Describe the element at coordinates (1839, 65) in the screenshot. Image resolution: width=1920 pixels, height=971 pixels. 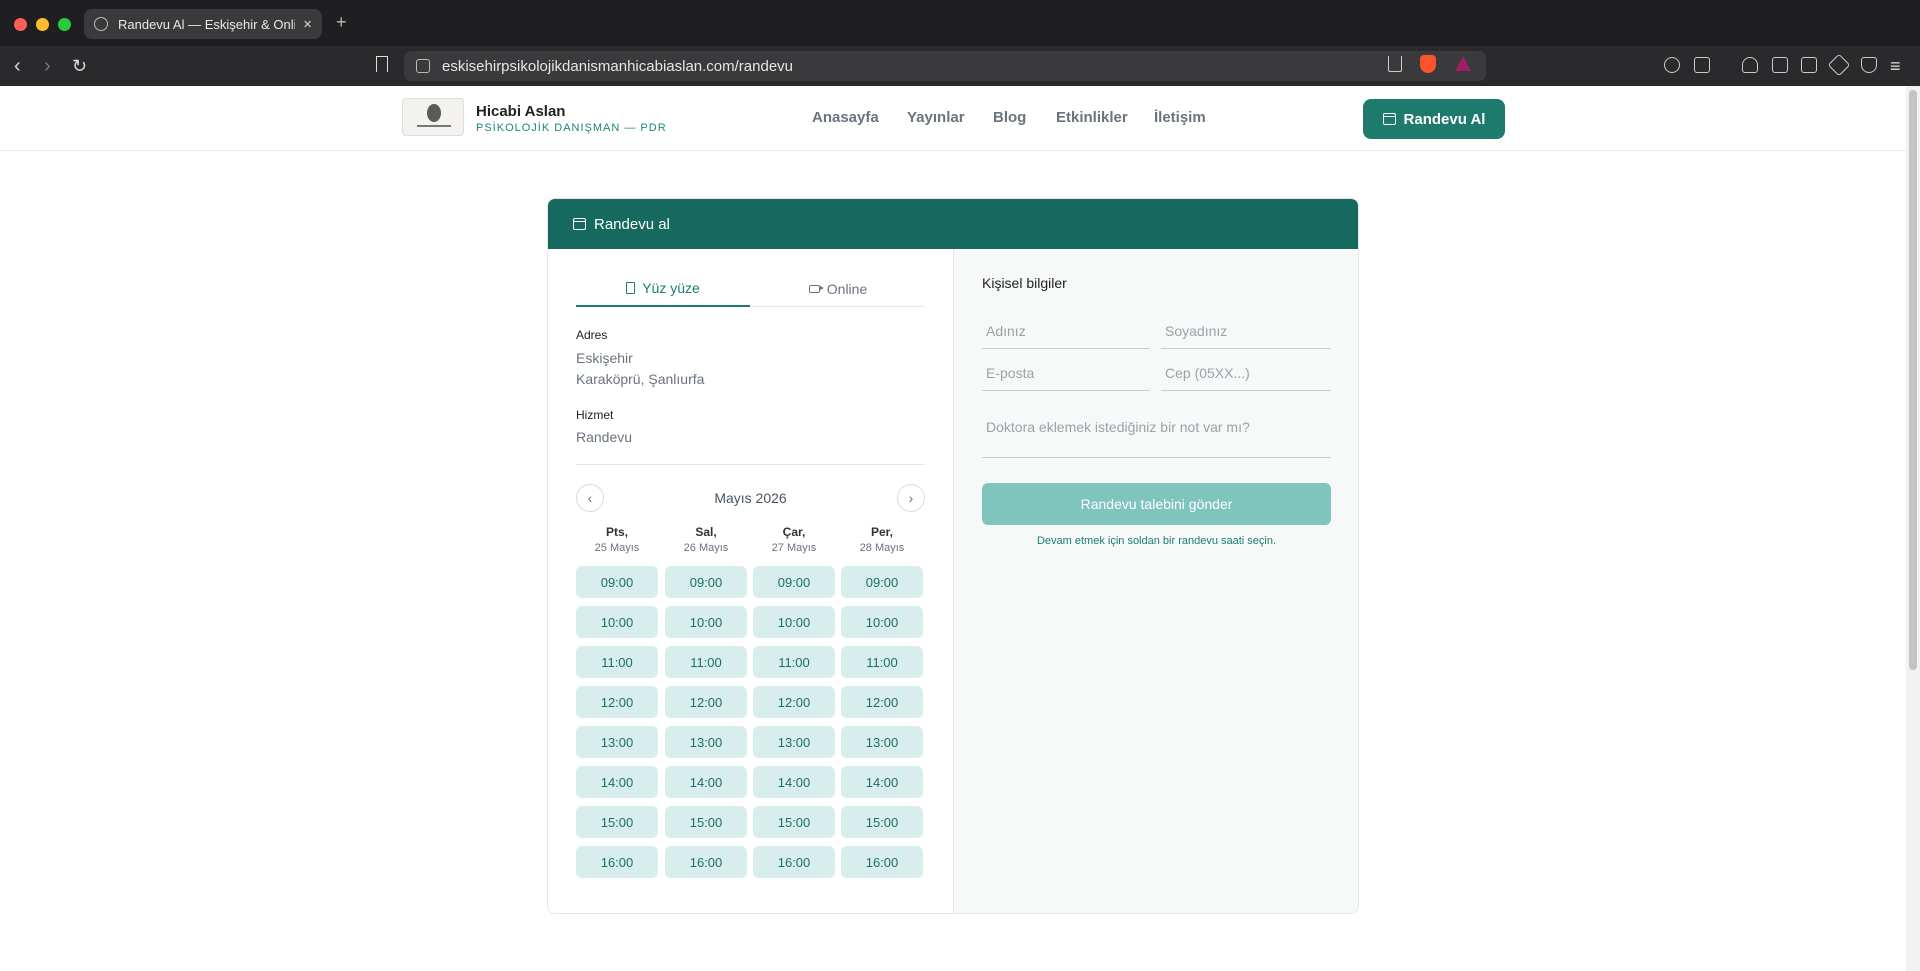
I see `leo-ai-icon` at that location.